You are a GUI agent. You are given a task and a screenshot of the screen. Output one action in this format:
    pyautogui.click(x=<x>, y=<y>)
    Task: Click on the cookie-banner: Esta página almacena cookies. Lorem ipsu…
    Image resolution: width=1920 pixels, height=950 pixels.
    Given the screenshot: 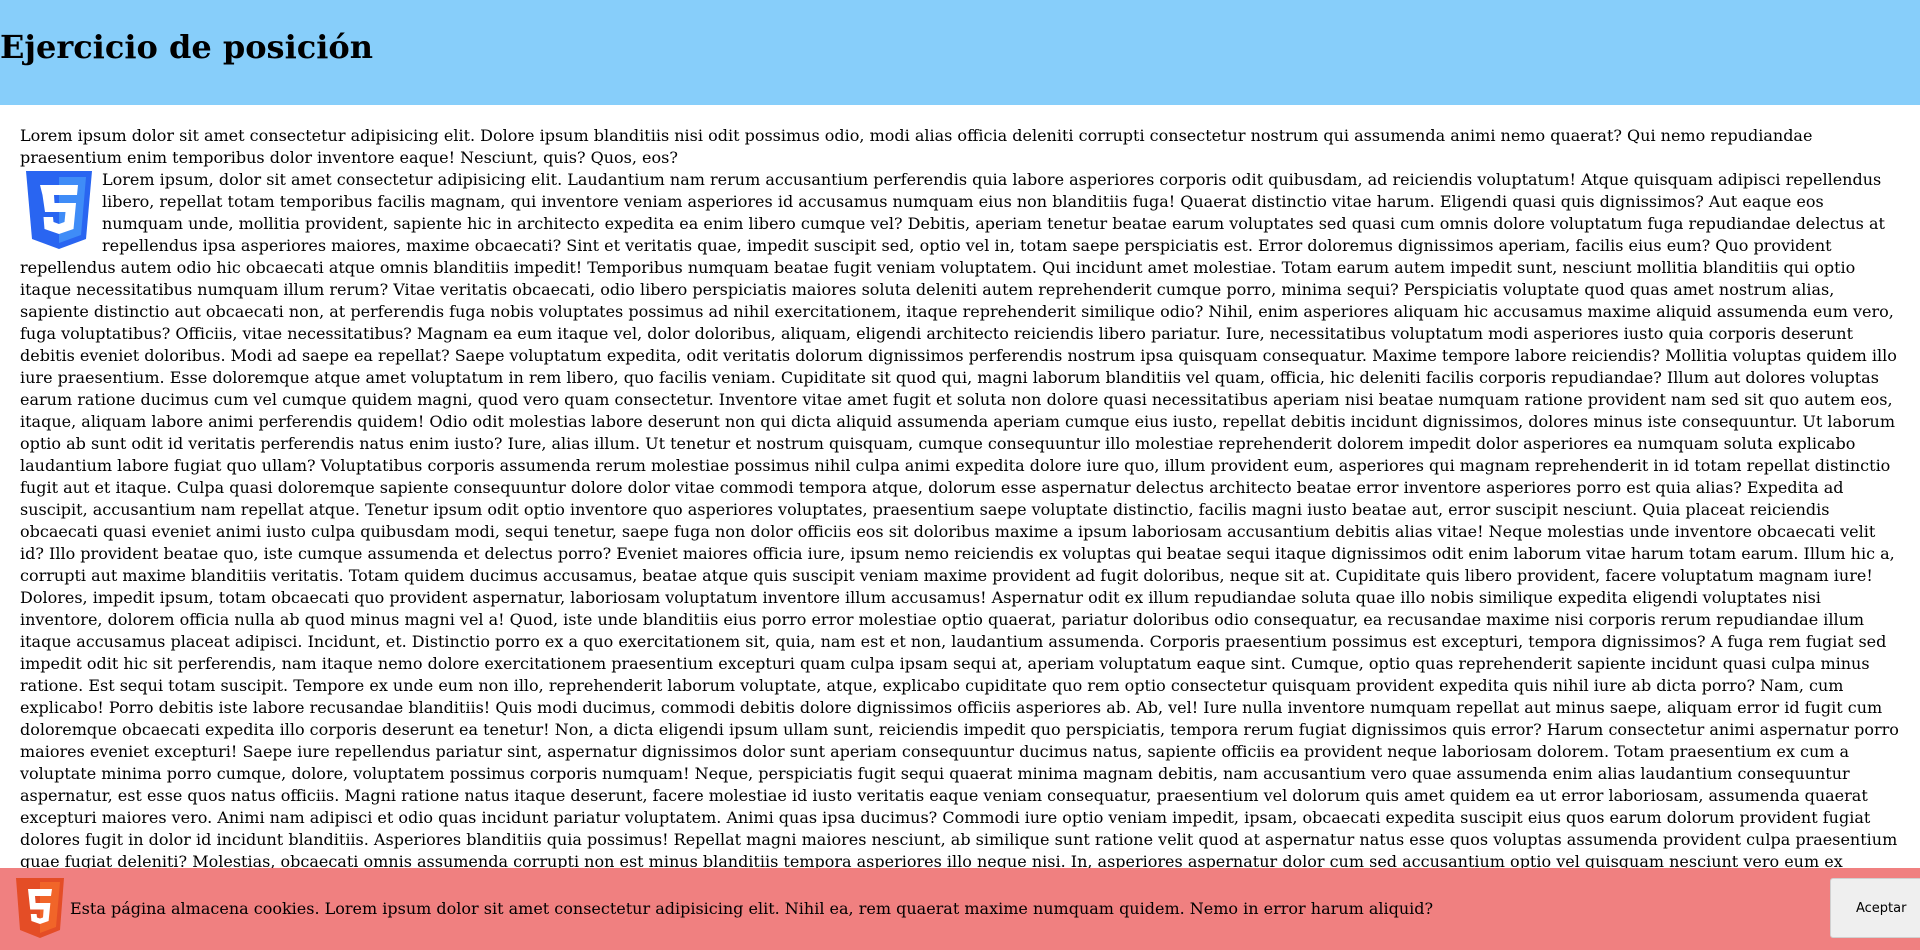 What is the action you would take?
    pyautogui.click(x=960, y=909)
    